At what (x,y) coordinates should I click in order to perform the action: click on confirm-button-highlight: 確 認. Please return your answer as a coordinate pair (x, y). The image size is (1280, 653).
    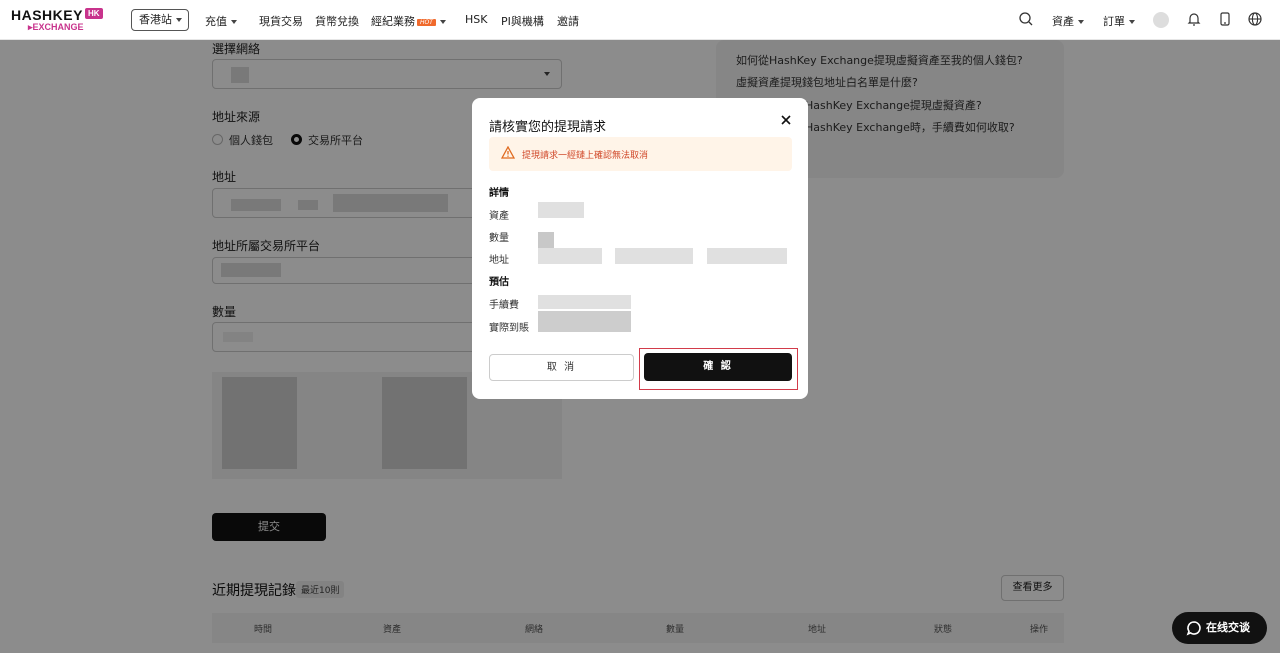
    Looking at the image, I should click on (718, 369).